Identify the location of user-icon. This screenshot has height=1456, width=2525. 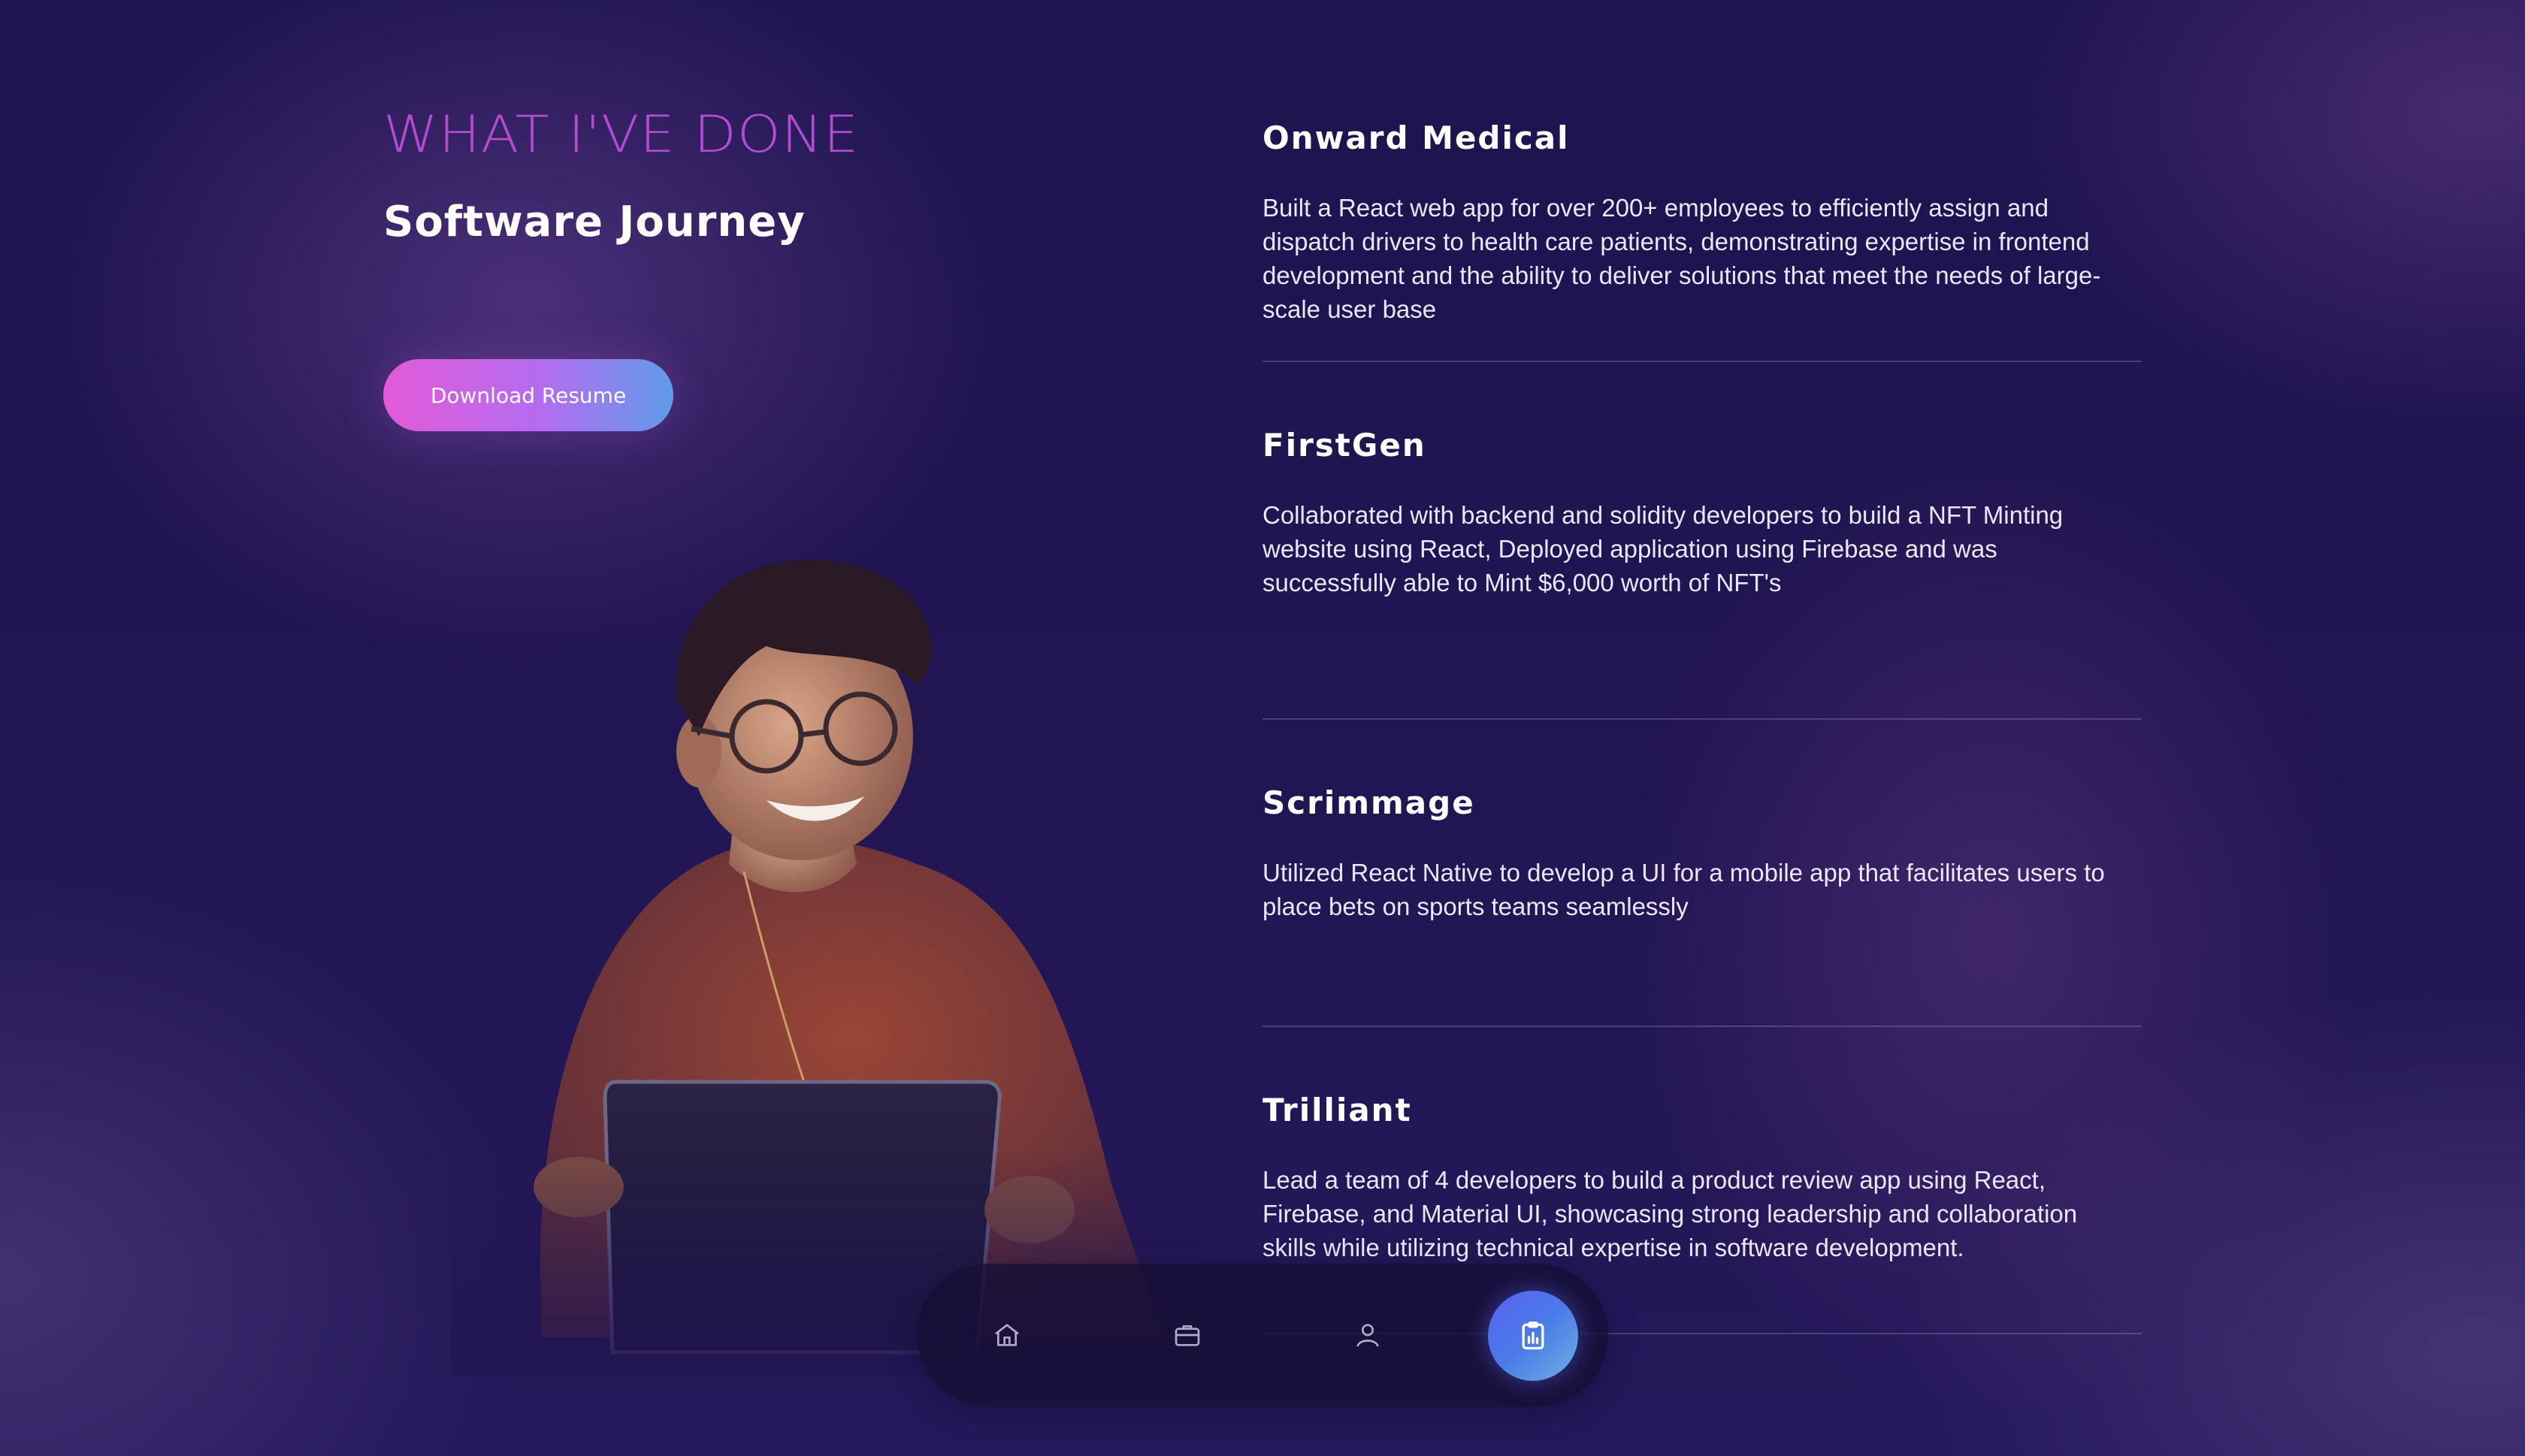
(1368, 1335).